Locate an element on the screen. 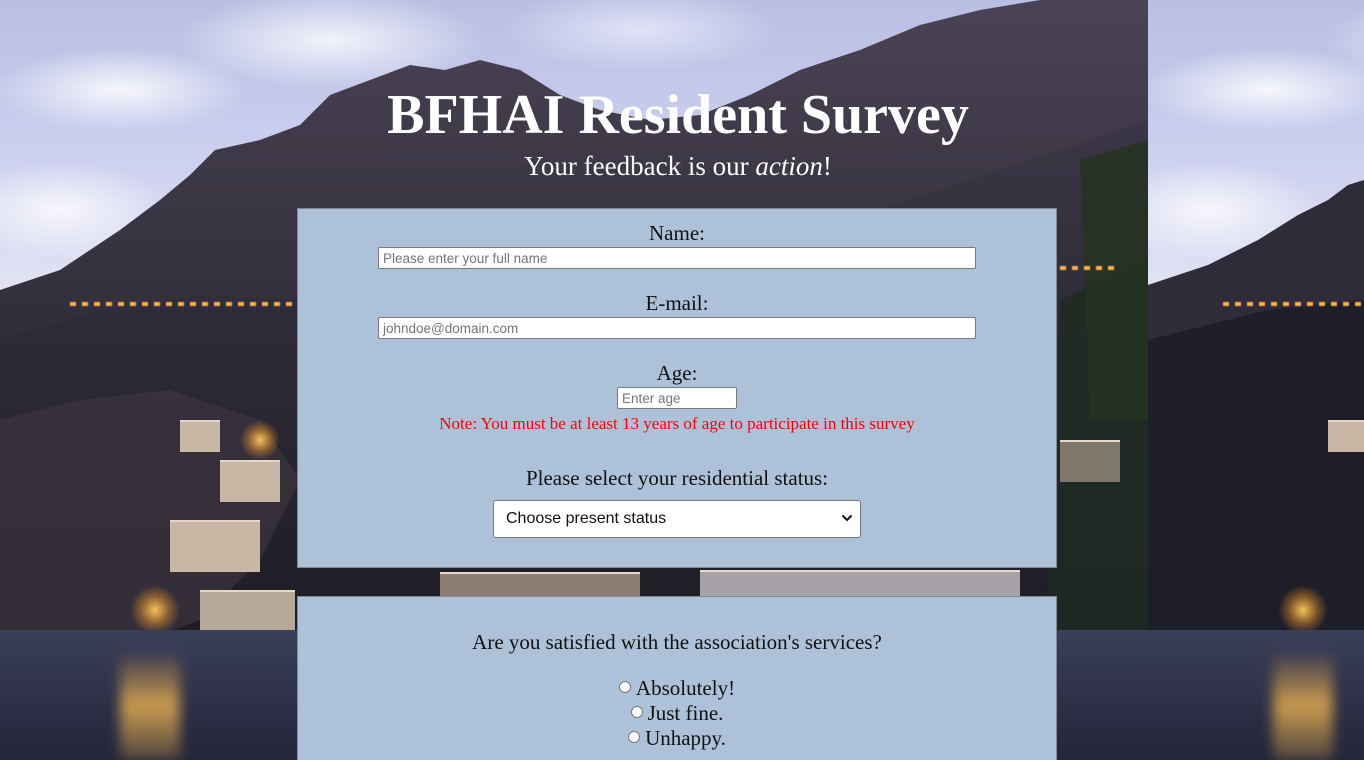 The height and width of the screenshot is (760, 1364). radio-option-absolutely: Absolutely! is located at coordinates (677, 688).